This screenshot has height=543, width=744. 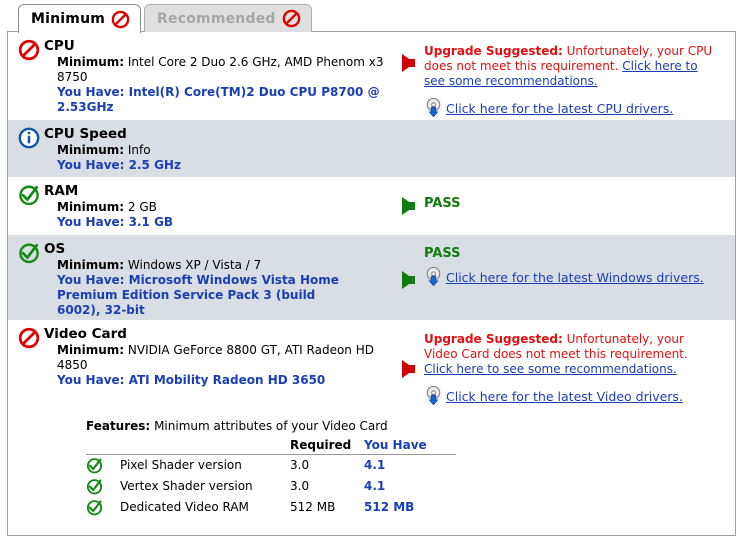 What do you see at coordinates (191, 380) in the screenshot?
I see `requirement-you-have: You Have: ATI Mobility Radeon HD 3650` at bounding box center [191, 380].